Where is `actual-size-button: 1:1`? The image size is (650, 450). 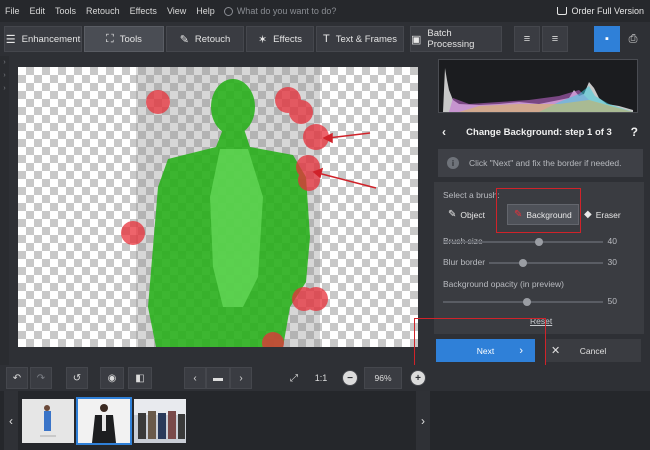 actual-size-button: 1:1 is located at coordinates (321, 378).